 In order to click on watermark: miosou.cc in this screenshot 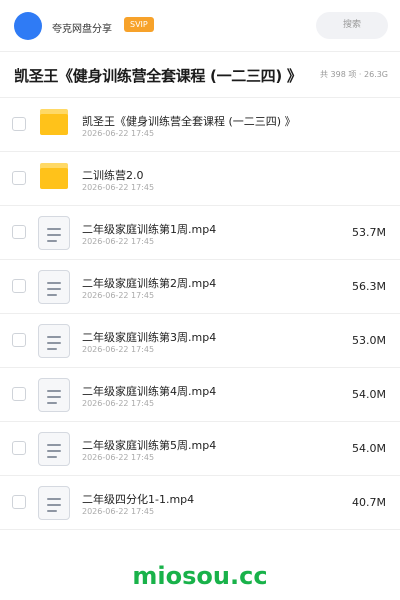, I will do `click(200, 576)`.